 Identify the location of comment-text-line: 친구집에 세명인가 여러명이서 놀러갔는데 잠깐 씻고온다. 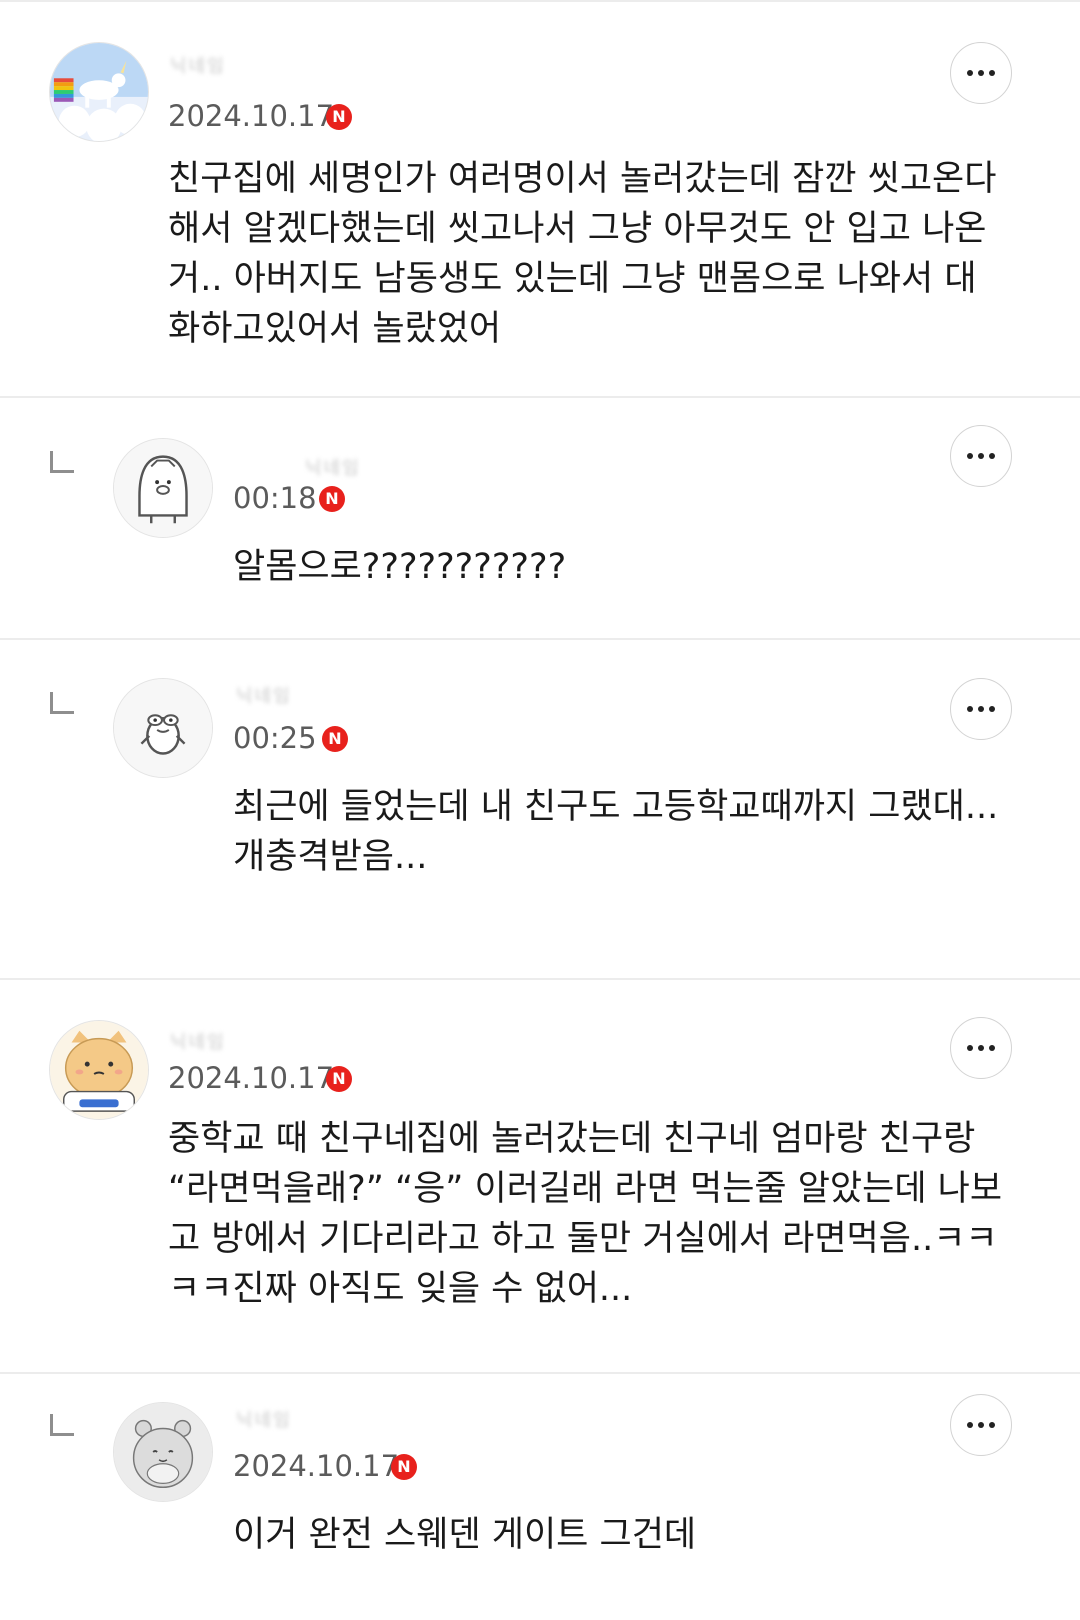
(582, 179).